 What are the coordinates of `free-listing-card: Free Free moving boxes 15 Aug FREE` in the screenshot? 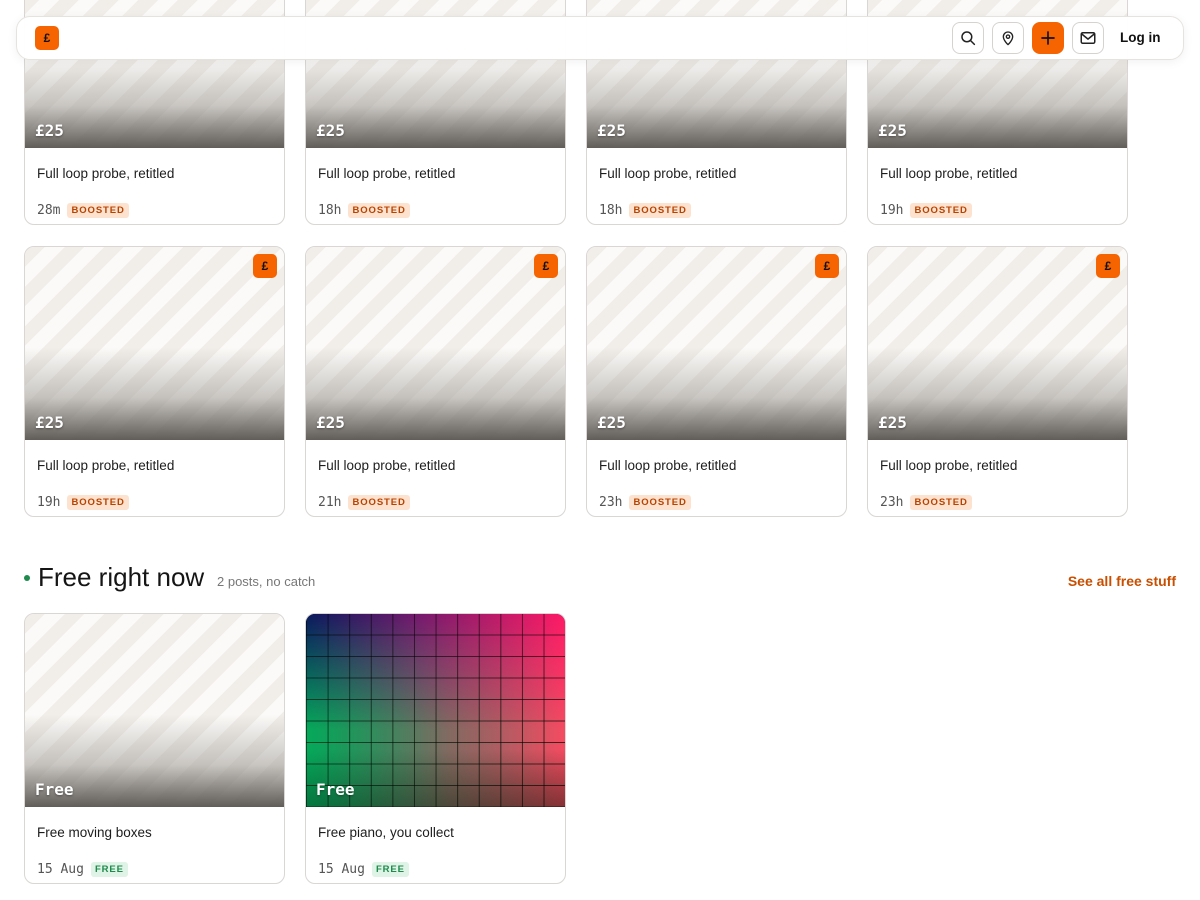 It's located at (154, 748).